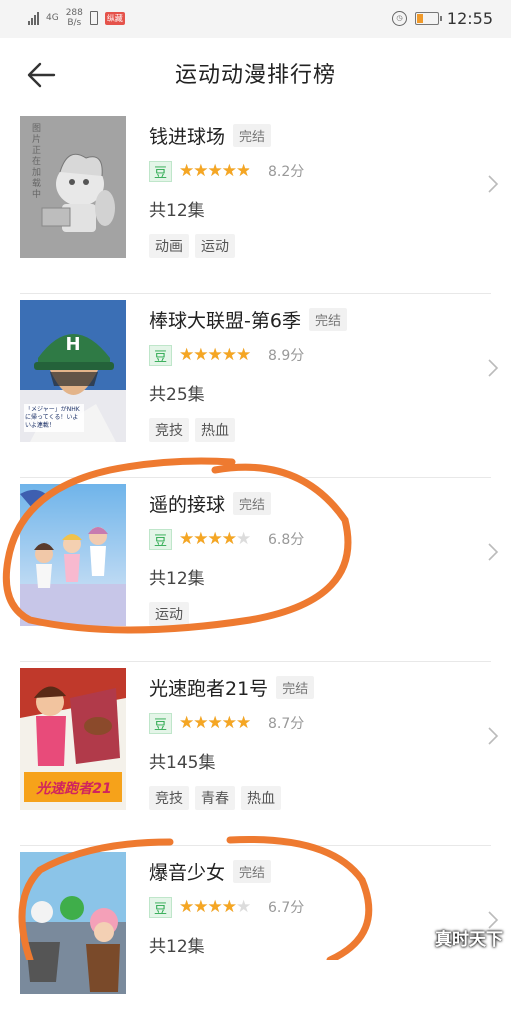 The width and height of the screenshot is (511, 1029). I want to click on status-right: ◷ 12:55, so click(442, 18).